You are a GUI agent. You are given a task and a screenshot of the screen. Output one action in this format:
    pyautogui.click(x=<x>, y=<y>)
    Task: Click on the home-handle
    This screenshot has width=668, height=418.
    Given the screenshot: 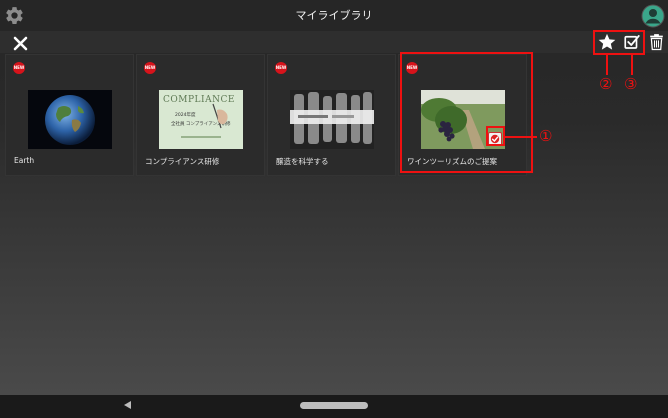 What is the action you would take?
    pyautogui.click(x=334, y=405)
    